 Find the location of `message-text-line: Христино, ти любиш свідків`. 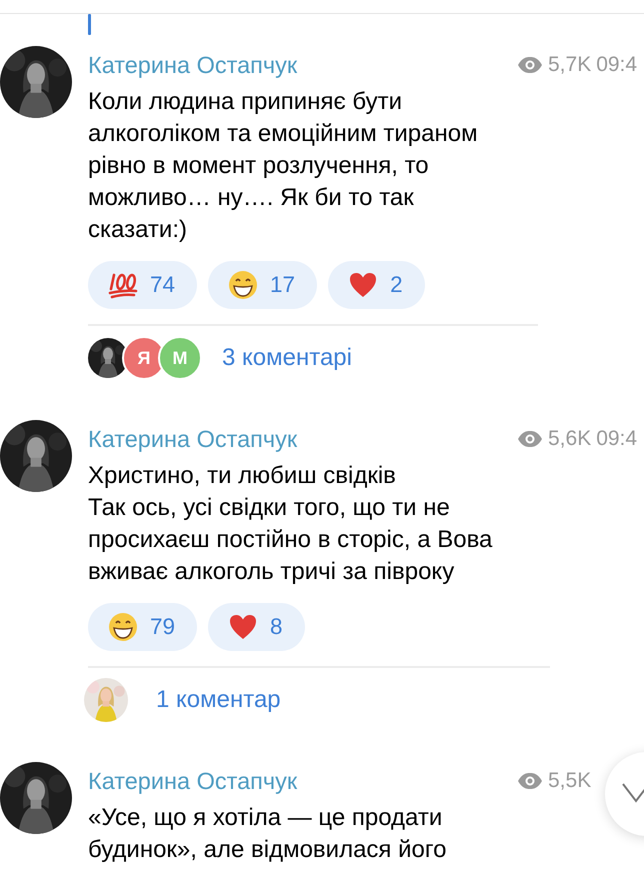

message-text-line: Христино, ти любиш свідків is located at coordinates (242, 476).